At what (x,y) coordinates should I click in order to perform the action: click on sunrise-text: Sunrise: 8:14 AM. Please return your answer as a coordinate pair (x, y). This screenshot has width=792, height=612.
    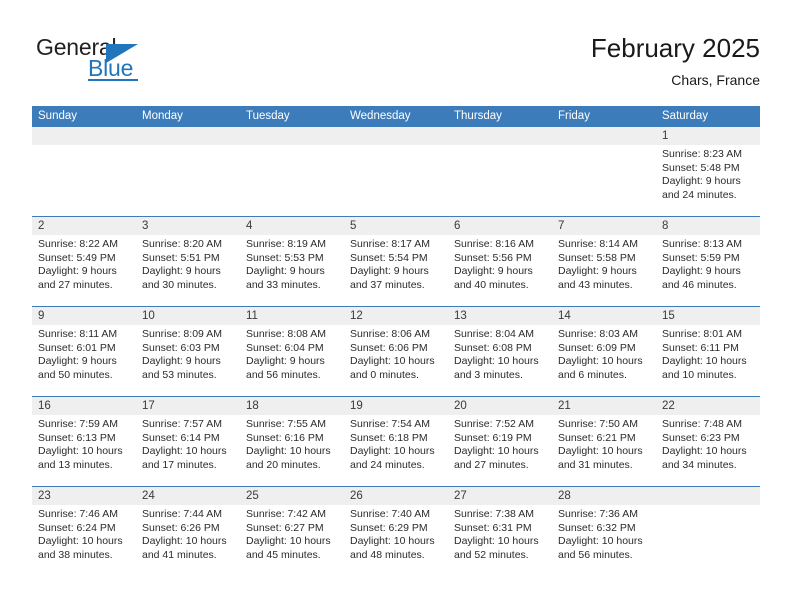
    Looking at the image, I should click on (598, 244).